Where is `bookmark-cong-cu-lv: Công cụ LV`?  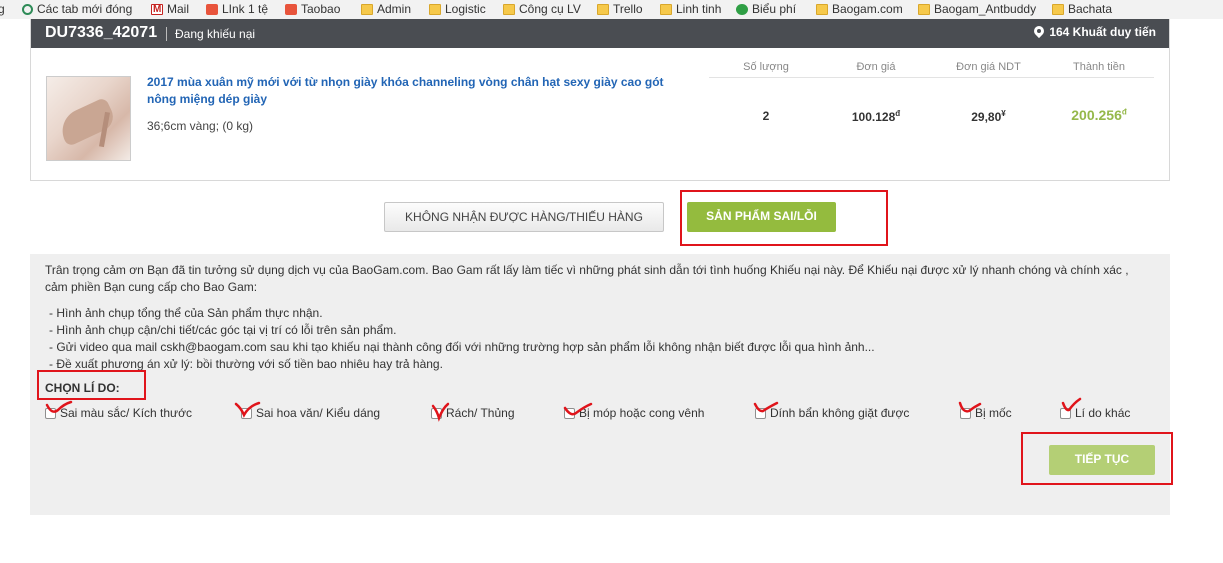 bookmark-cong-cu-lv: Công cụ LV is located at coordinates (542, 9).